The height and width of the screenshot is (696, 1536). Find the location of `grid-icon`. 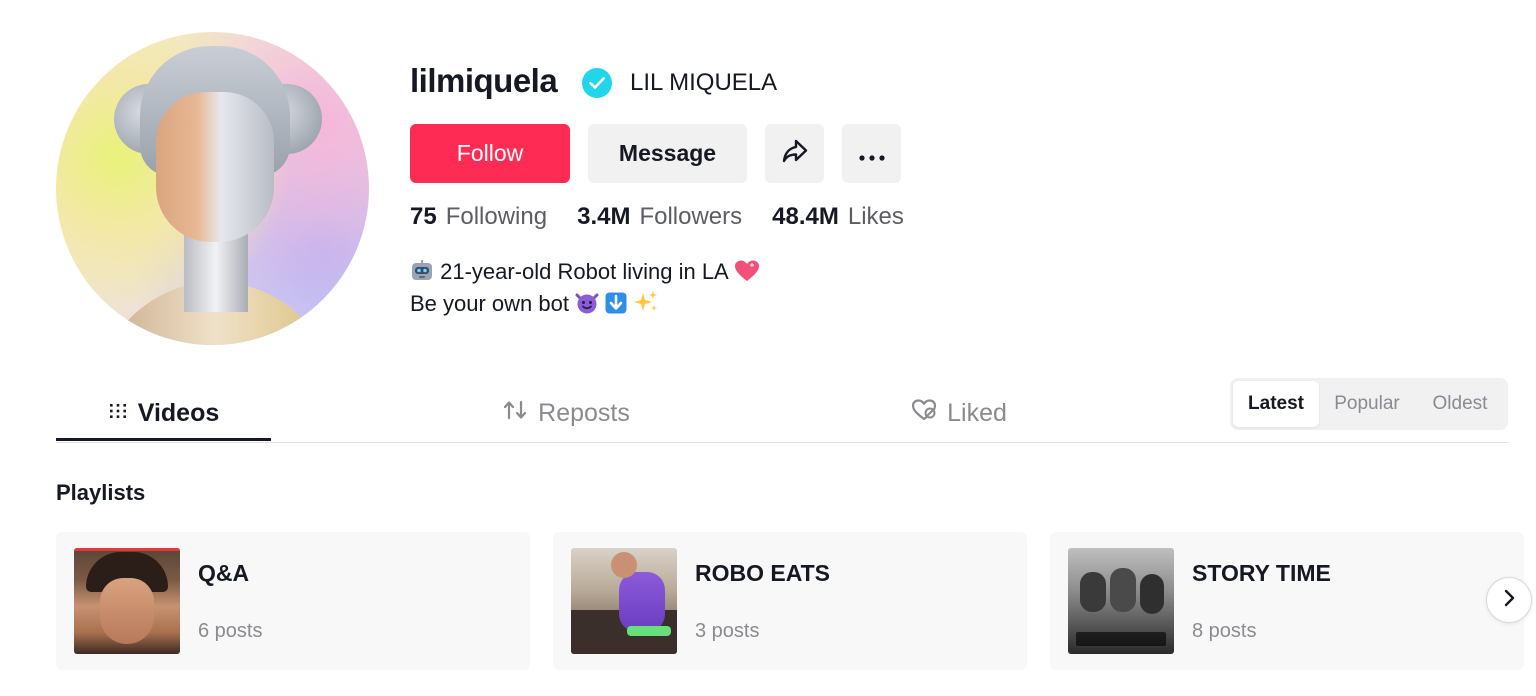

grid-icon is located at coordinates (123, 413).